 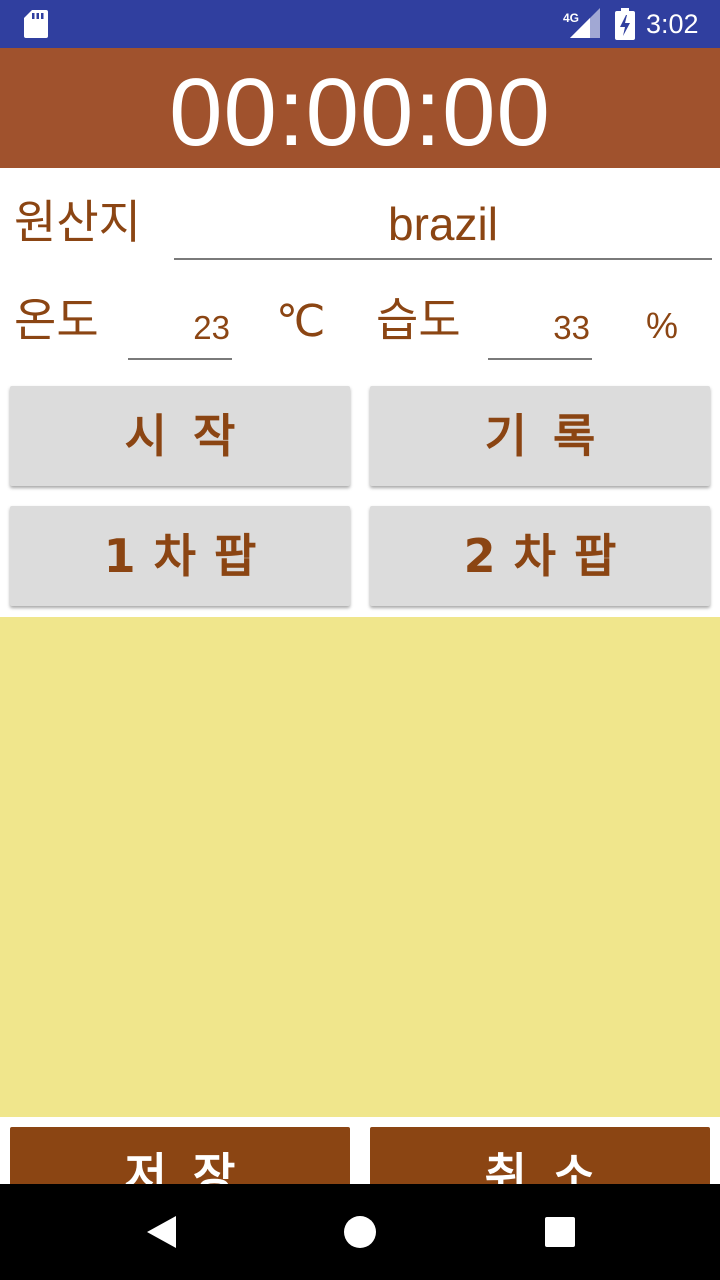 I want to click on temperature-label: 온도, so click(x=56, y=320).